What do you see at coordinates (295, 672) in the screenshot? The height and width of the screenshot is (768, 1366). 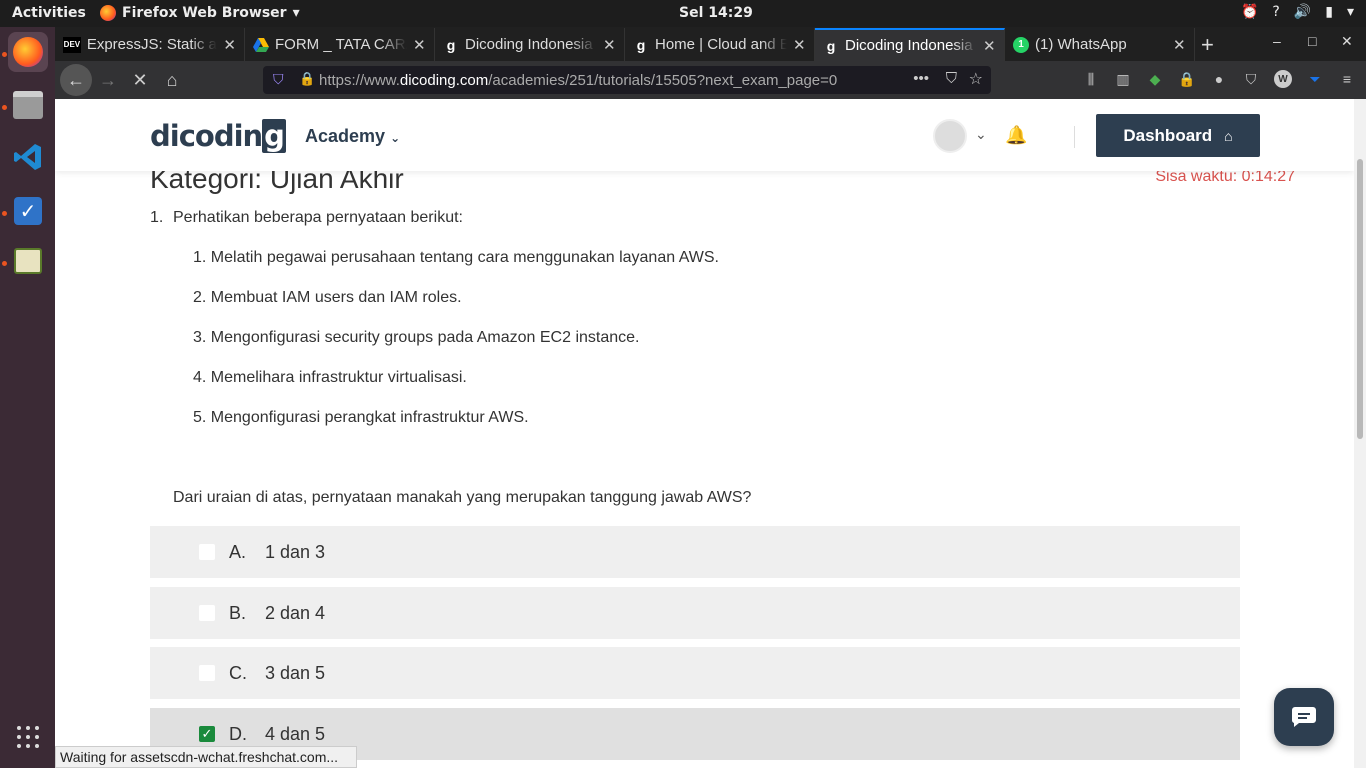 I see `option-text: 3 dan 5` at bounding box center [295, 672].